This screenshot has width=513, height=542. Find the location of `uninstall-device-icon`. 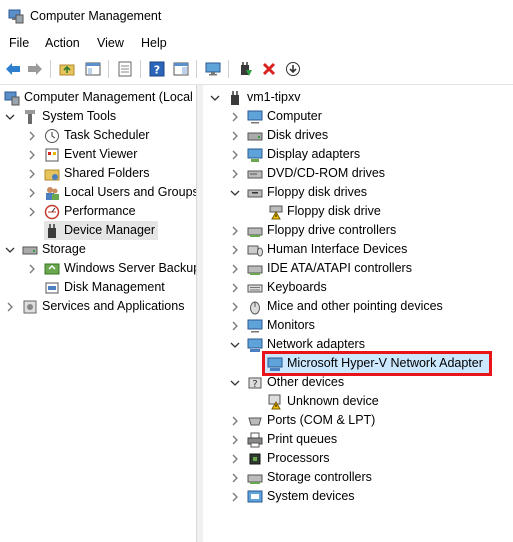

uninstall-device-icon is located at coordinates (269, 69).